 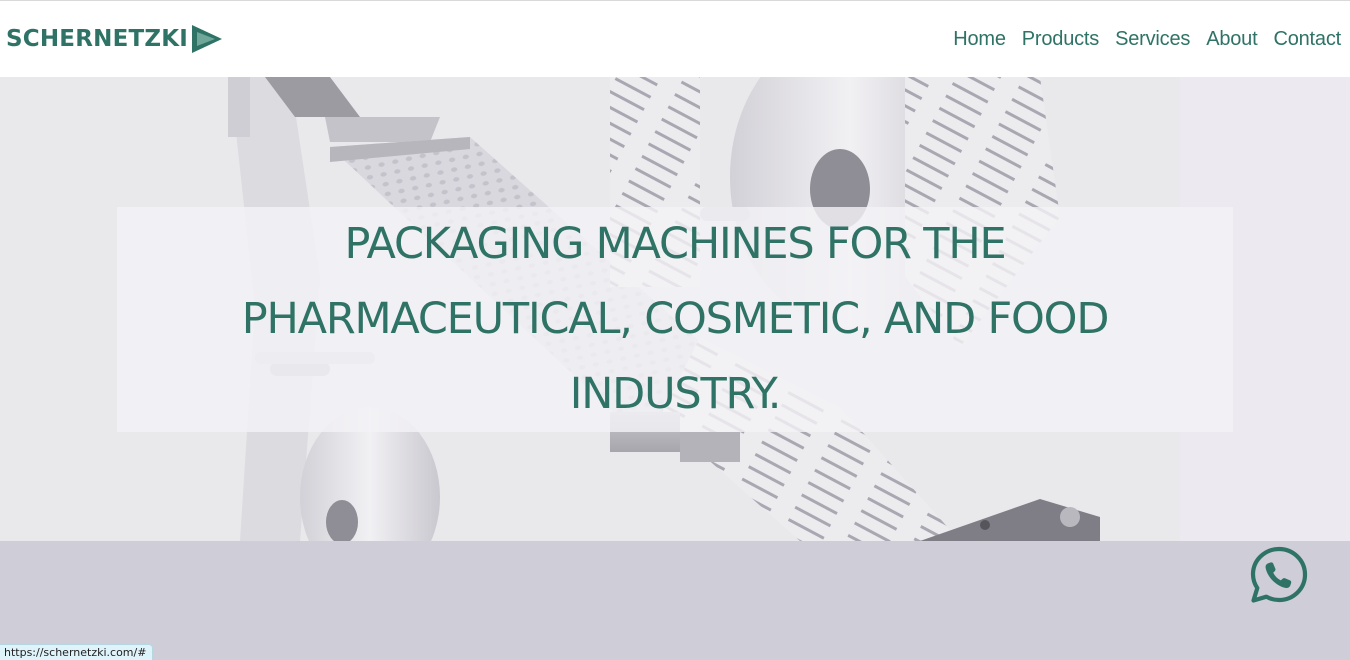 What do you see at coordinates (1152, 39) in the screenshot?
I see `nav-services: Services` at bounding box center [1152, 39].